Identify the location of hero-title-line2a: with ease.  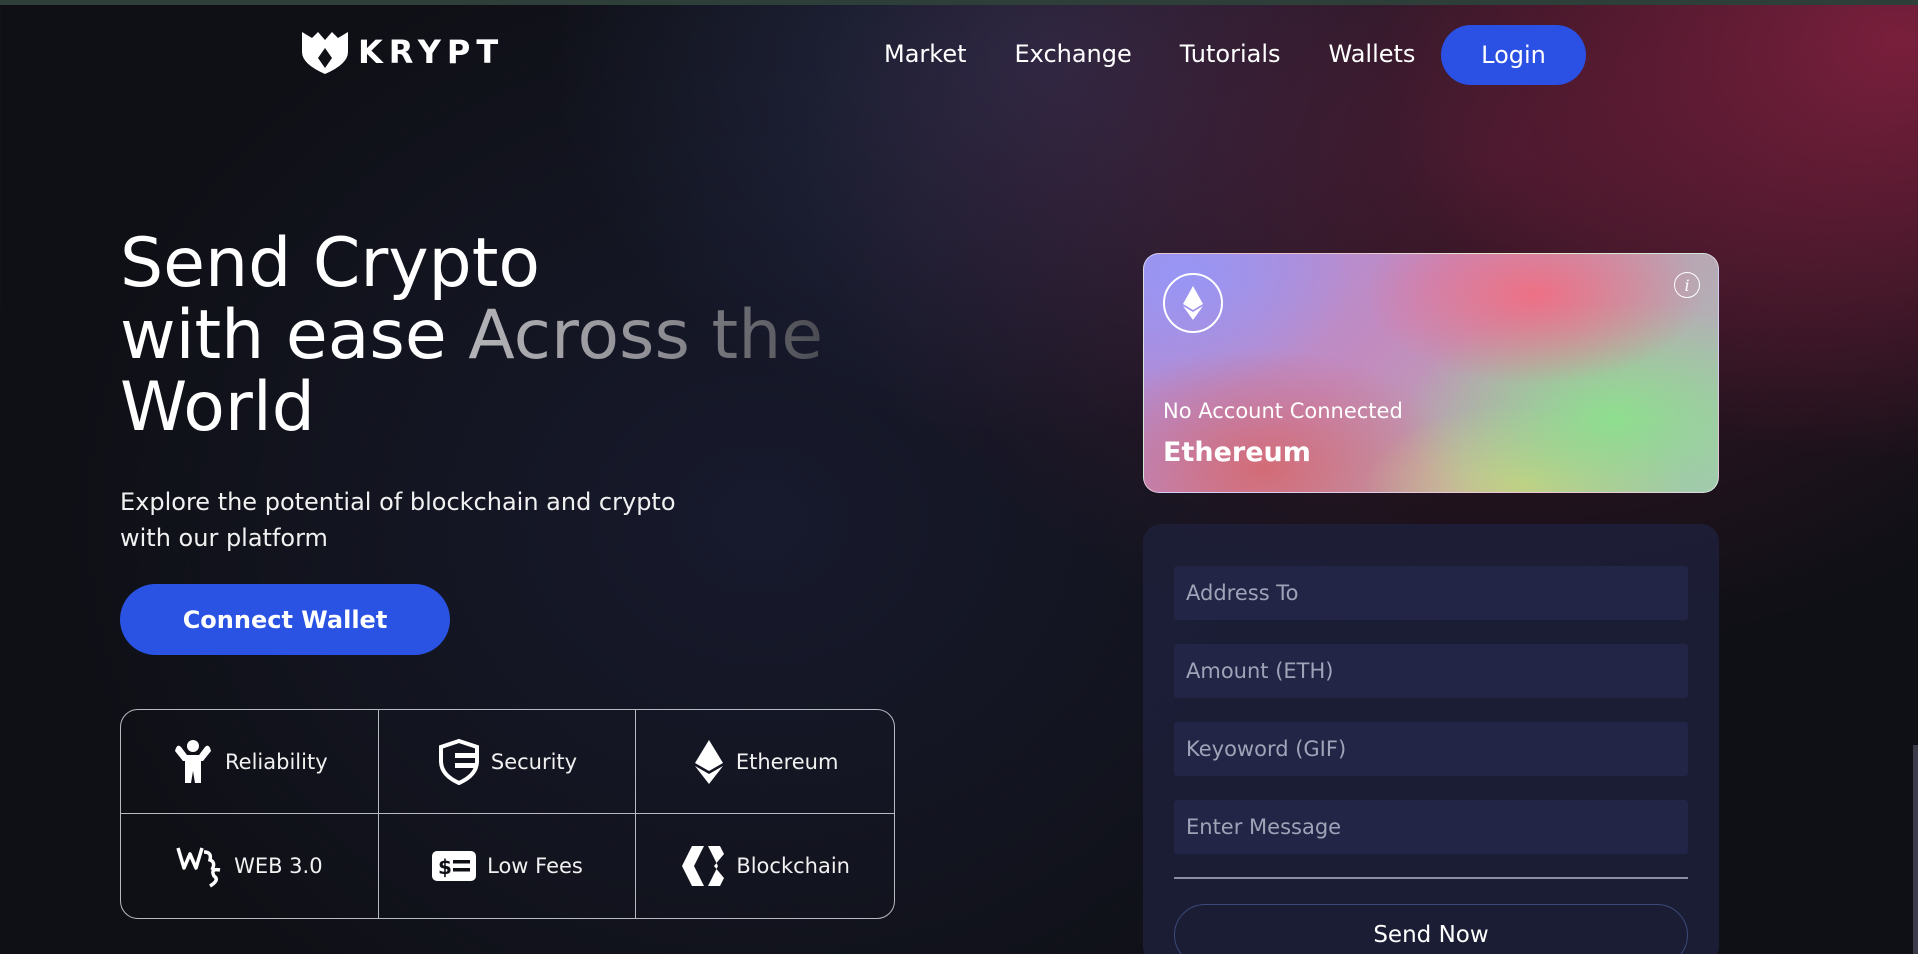
(294, 335).